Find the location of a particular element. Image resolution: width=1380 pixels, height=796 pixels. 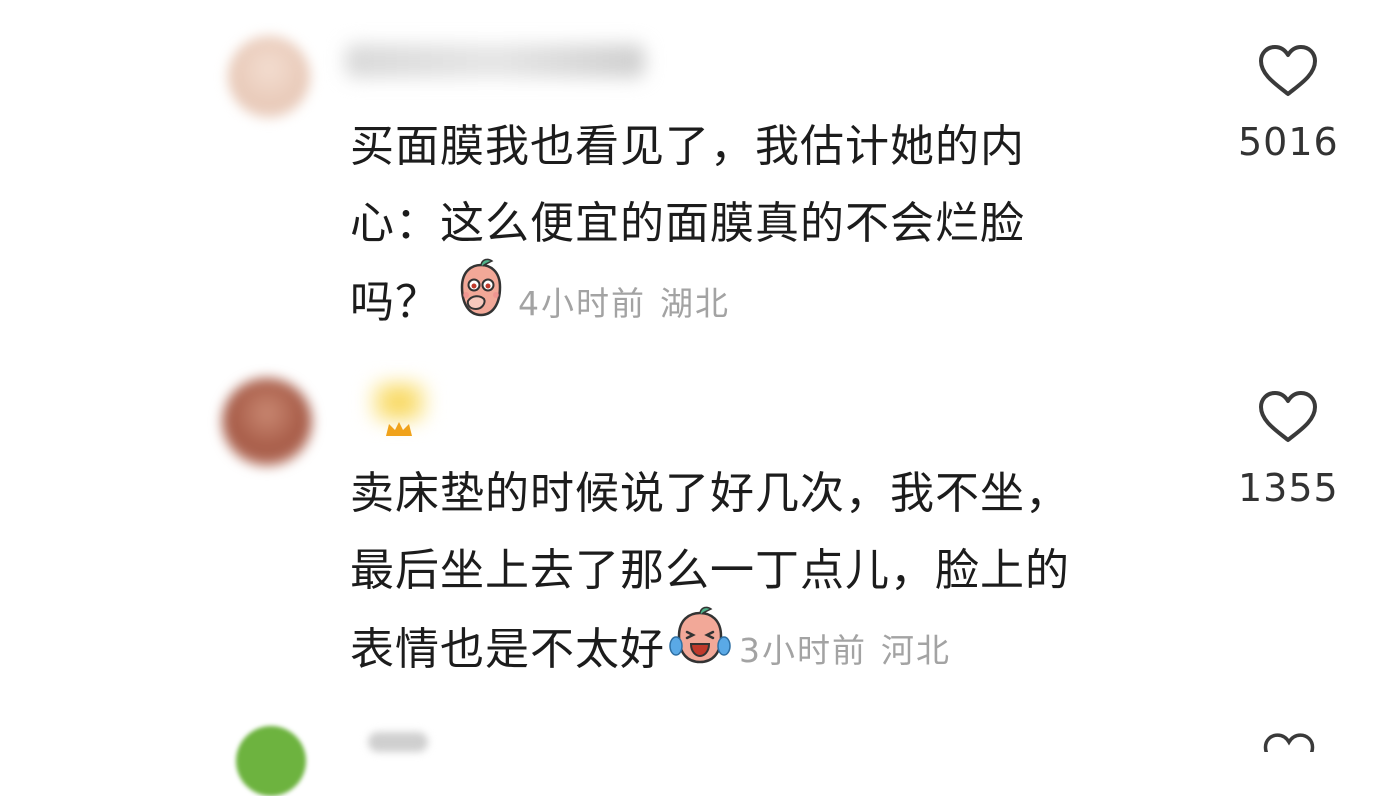

comment-meta: 3小时前 河北 is located at coordinates (845, 650).